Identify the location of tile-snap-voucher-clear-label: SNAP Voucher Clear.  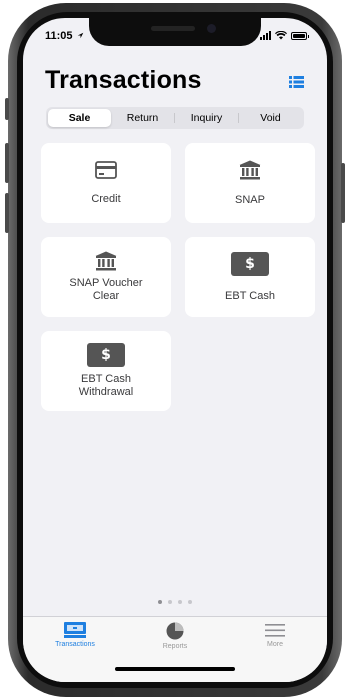
(106, 289).